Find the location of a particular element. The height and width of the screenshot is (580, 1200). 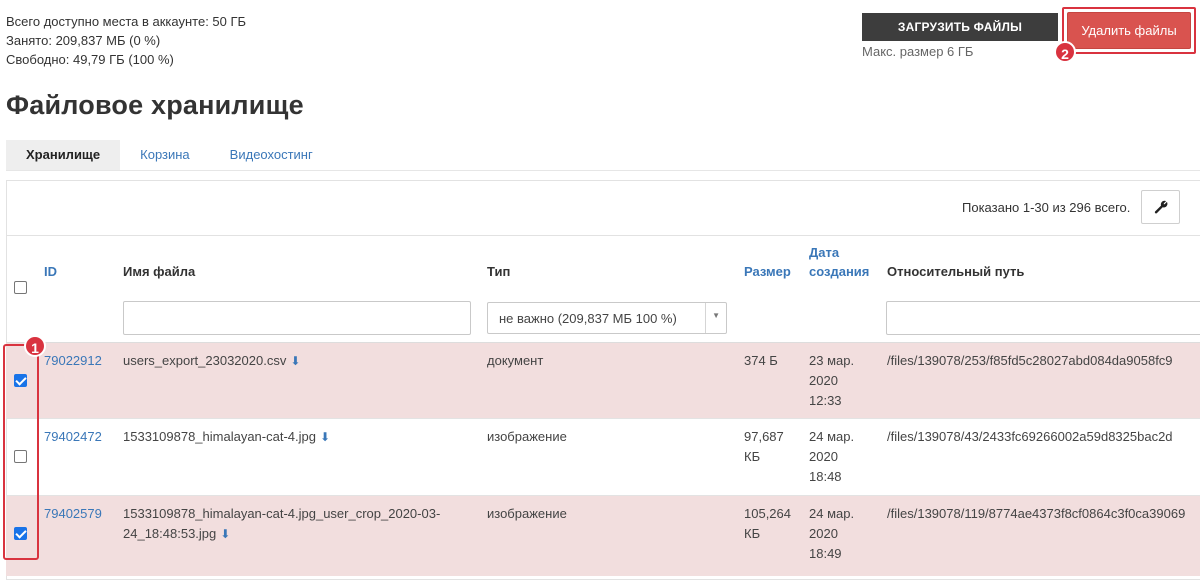

file-created: 24 мар. 2020 18:49 is located at coordinates (831, 534).